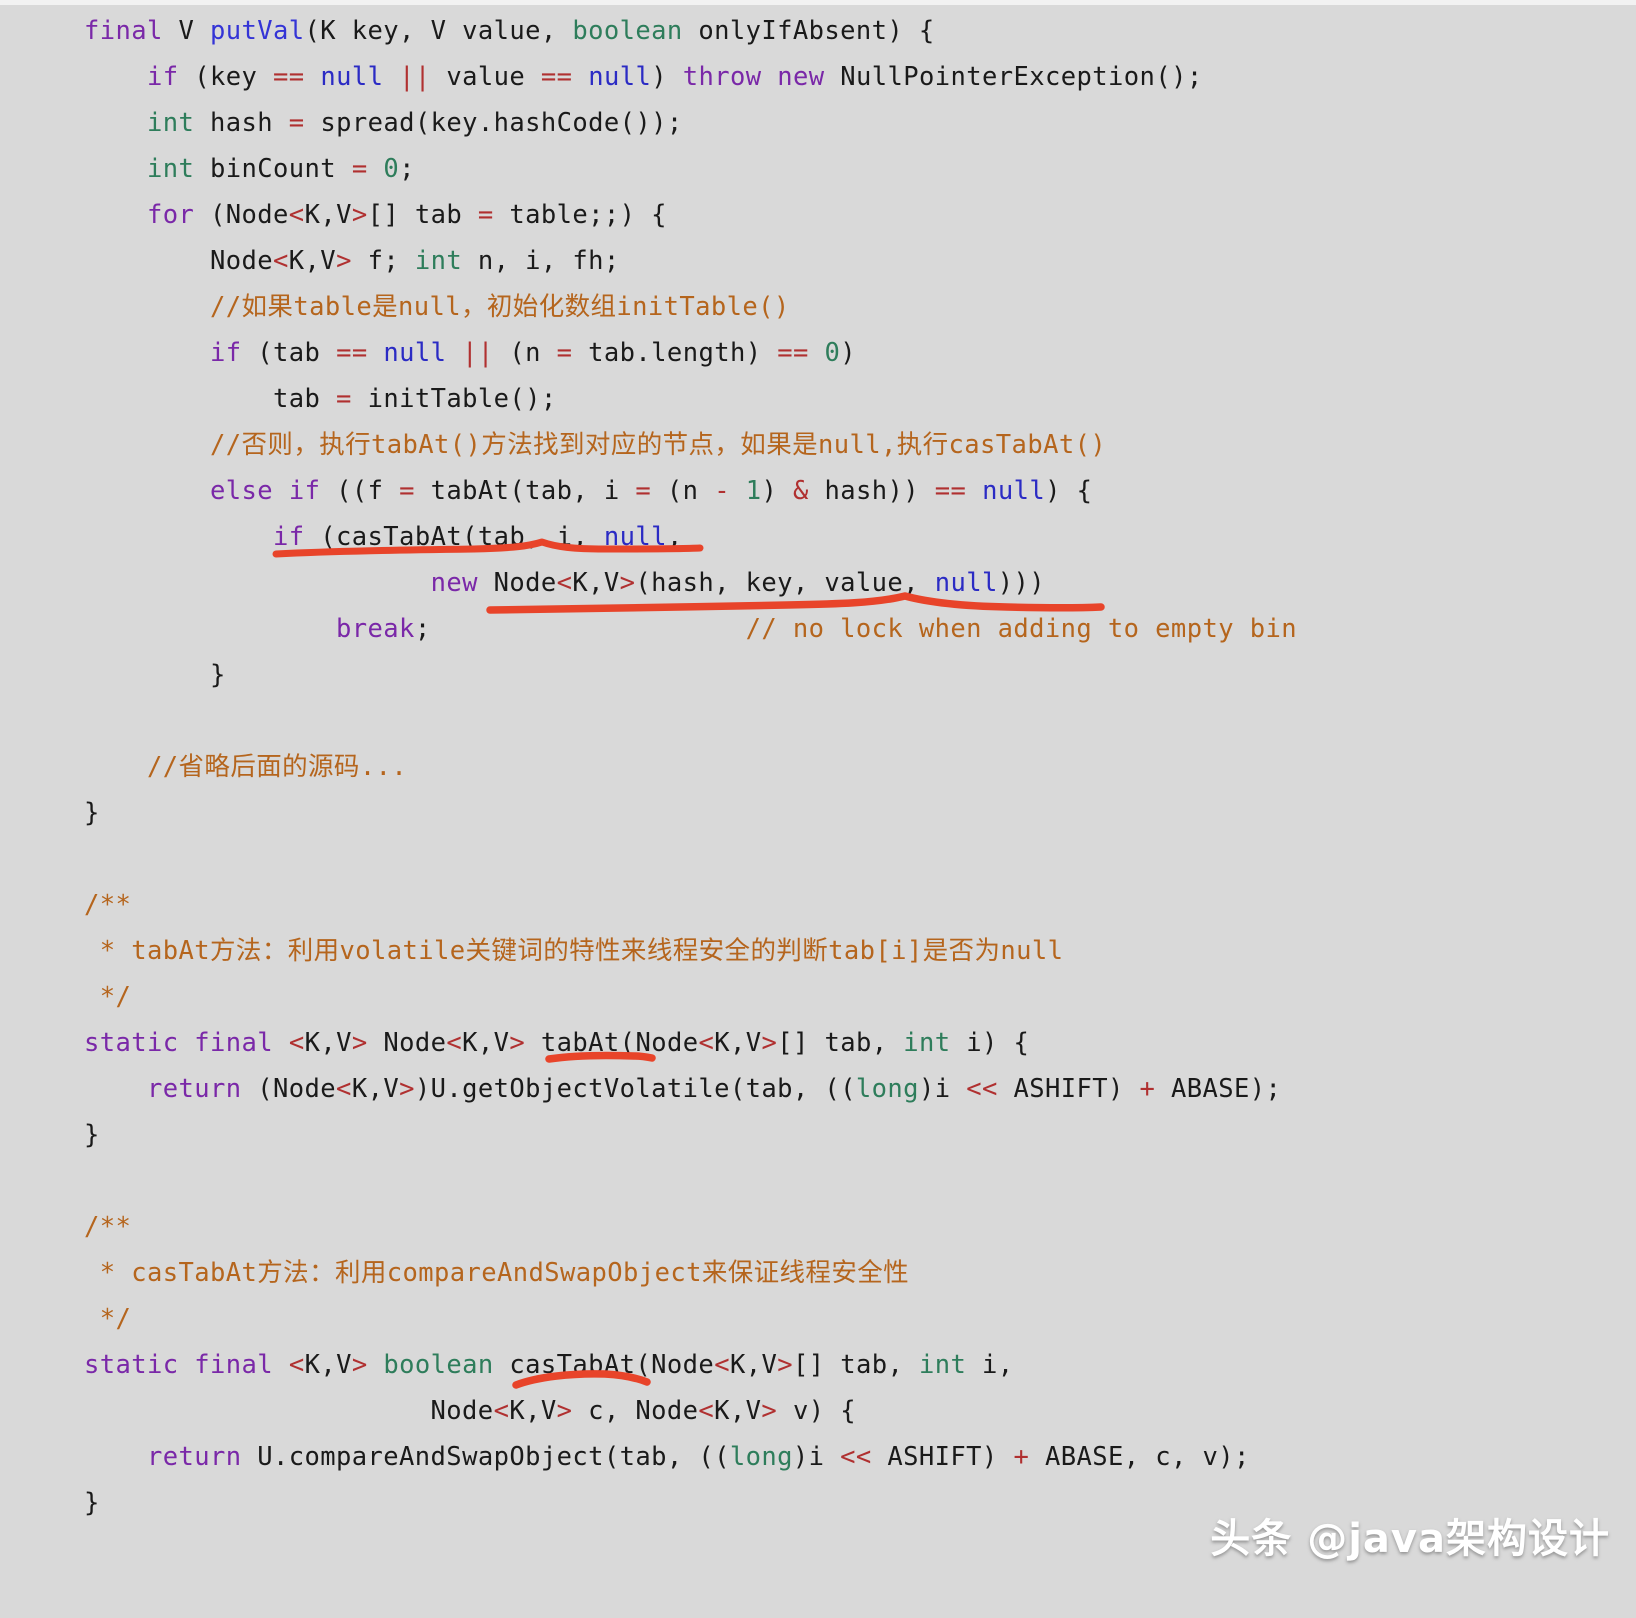 The height and width of the screenshot is (1618, 1636). I want to click on code-line-comment: //如果table是null，初始化数组initTable(), so click(437, 307).